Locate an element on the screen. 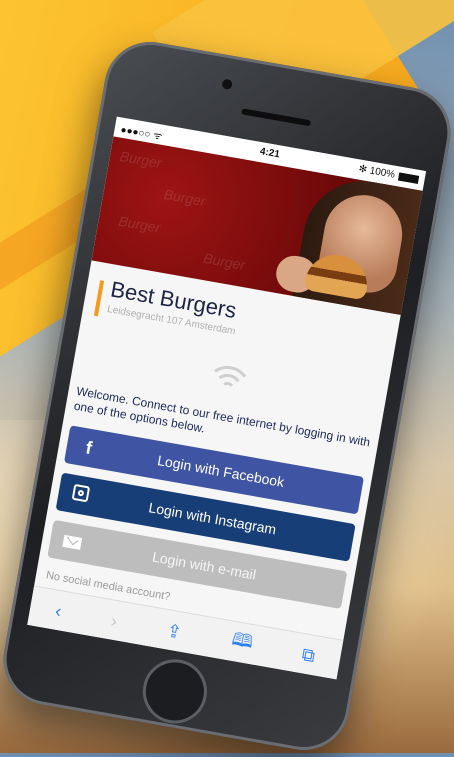 Image resolution: width=454 pixels, height=757 pixels. mail-icon is located at coordinates (72, 542).